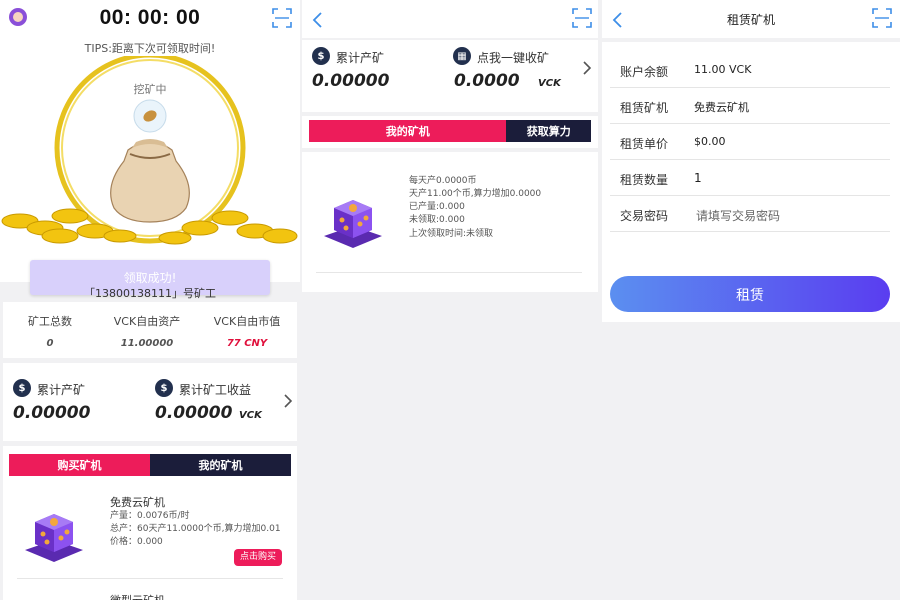 The width and height of the screenshot is (900, 600). What do you see at coordinates (147, 343) in the screenshot?
I see `stat-value-assets: 11.00000` at bounding box center [147, 343].